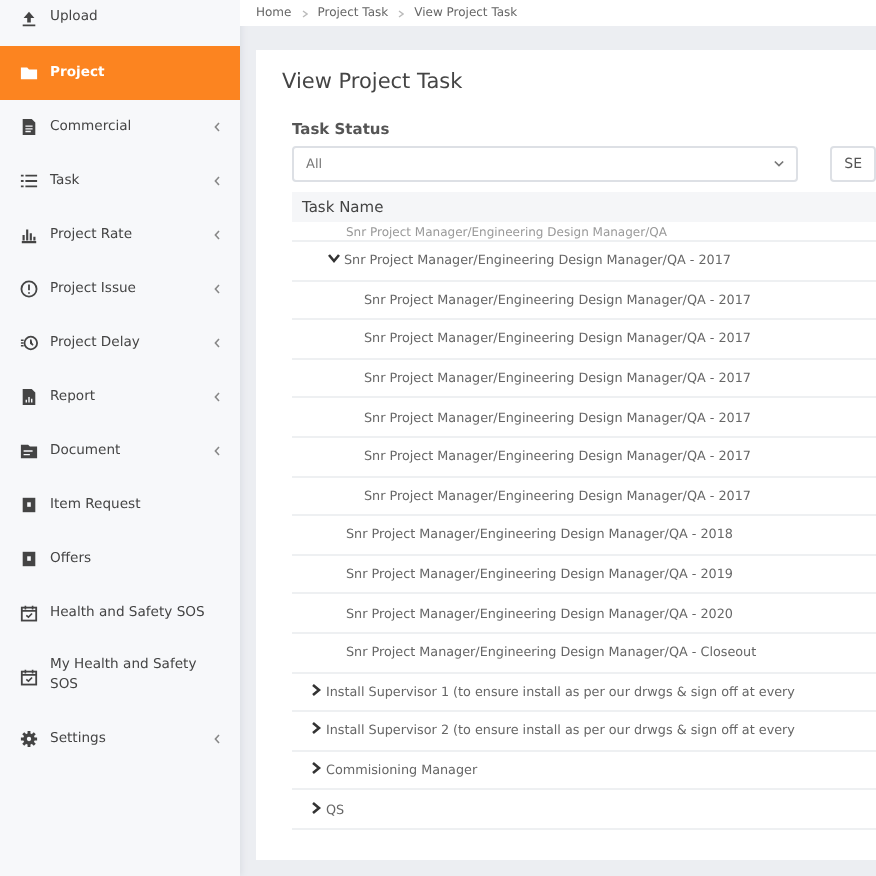  I want to click on settings-icon, so click(29, 739).